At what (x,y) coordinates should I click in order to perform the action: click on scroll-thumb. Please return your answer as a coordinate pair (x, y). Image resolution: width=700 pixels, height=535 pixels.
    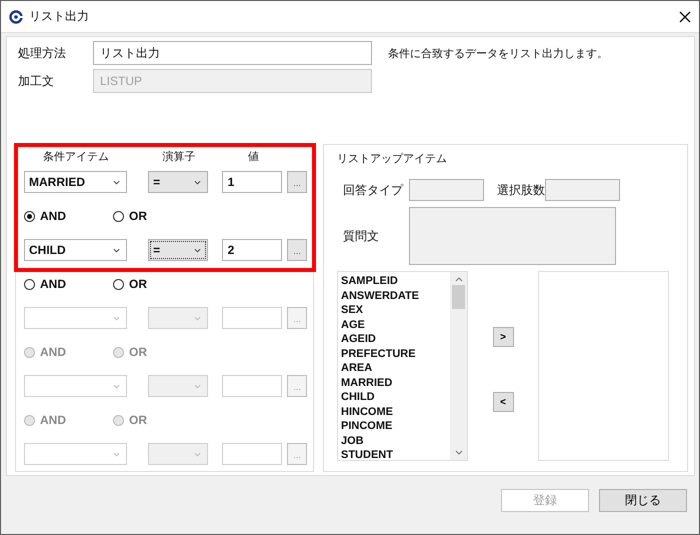
    Looking at the image, I should click on (458, 297).